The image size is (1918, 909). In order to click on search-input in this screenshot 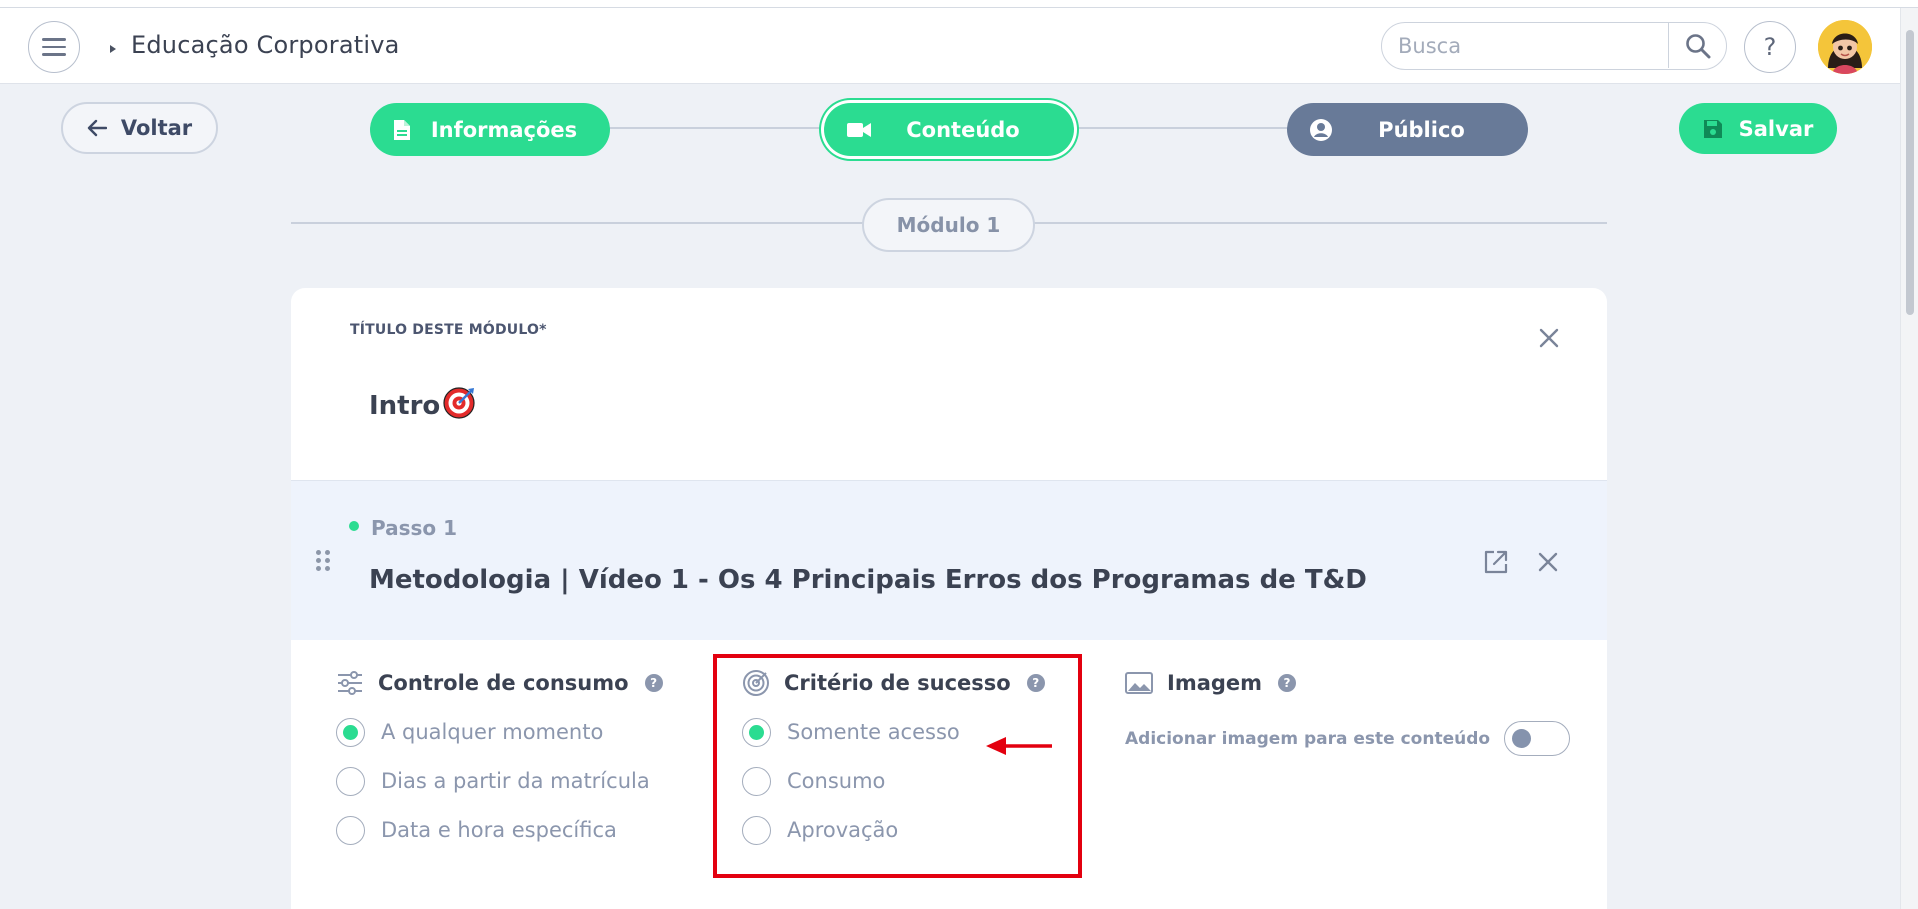, I will do `click(1526, 45)`.